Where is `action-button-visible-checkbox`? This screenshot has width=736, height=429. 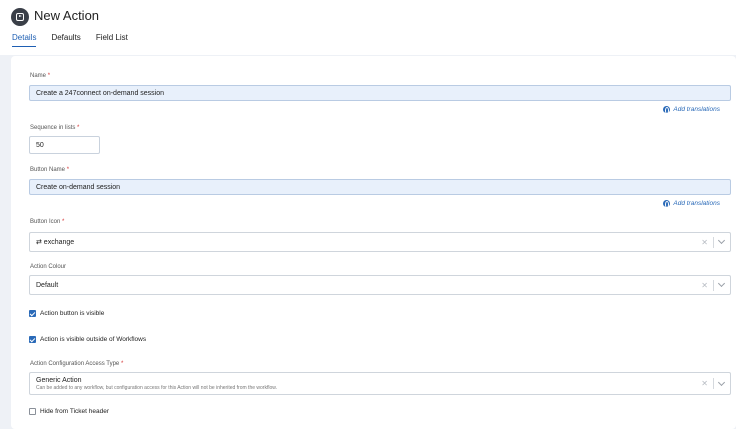 action-button-visible-checkbox is located at coordinates (32, 313).